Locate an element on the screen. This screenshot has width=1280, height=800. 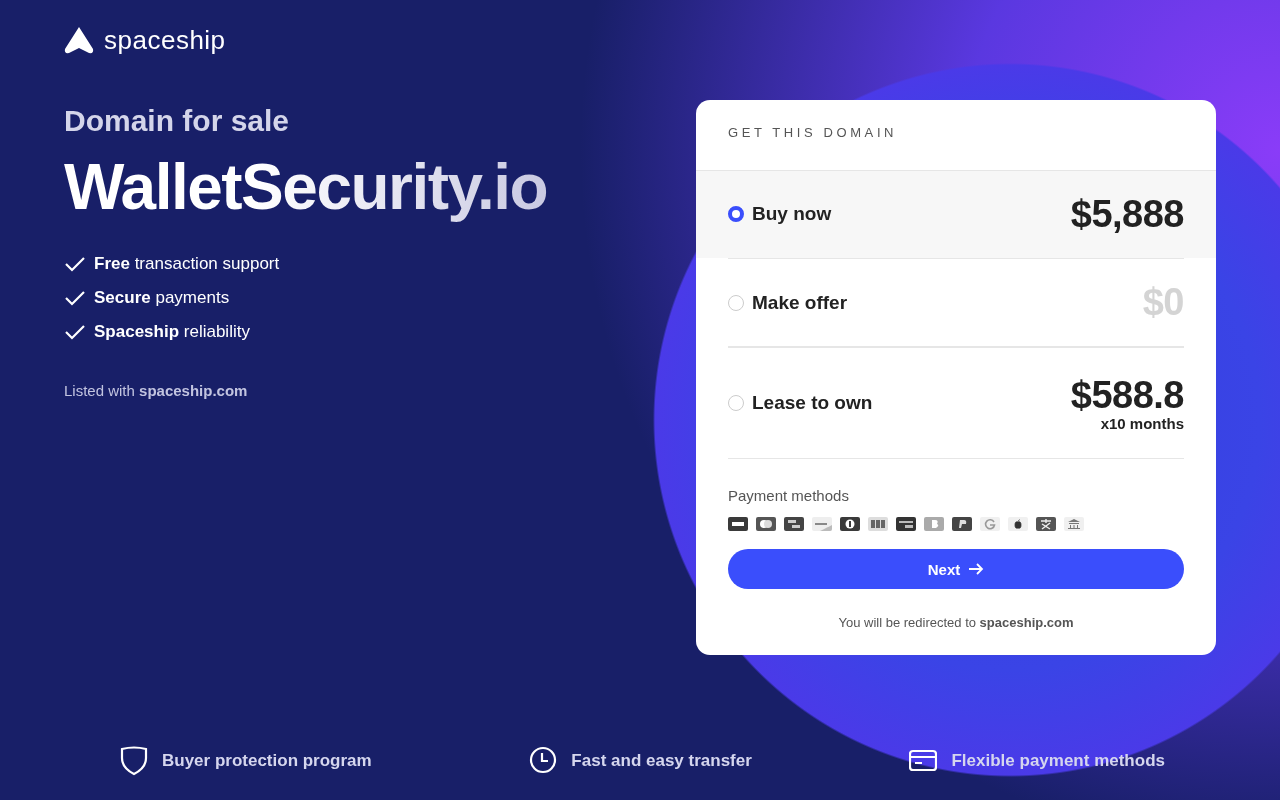
listed-with-text: Listed with spaceship.com is located at coordinates (156, 390).